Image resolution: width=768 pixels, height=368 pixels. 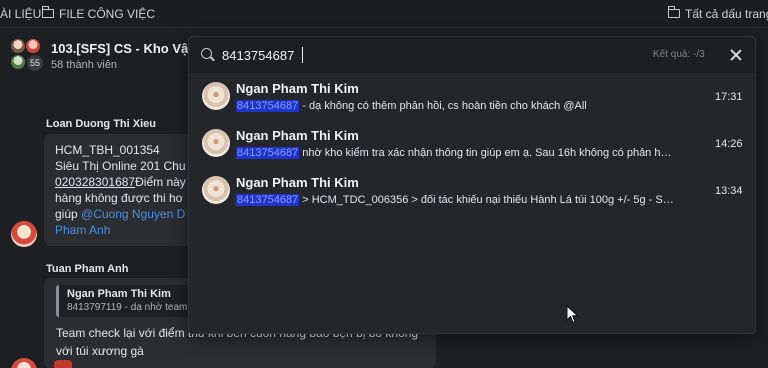 What do you see at coordinates (100, 351) in the screenshot?
I see `message-line: với túi xương gà` at bounding box center [100, 351].